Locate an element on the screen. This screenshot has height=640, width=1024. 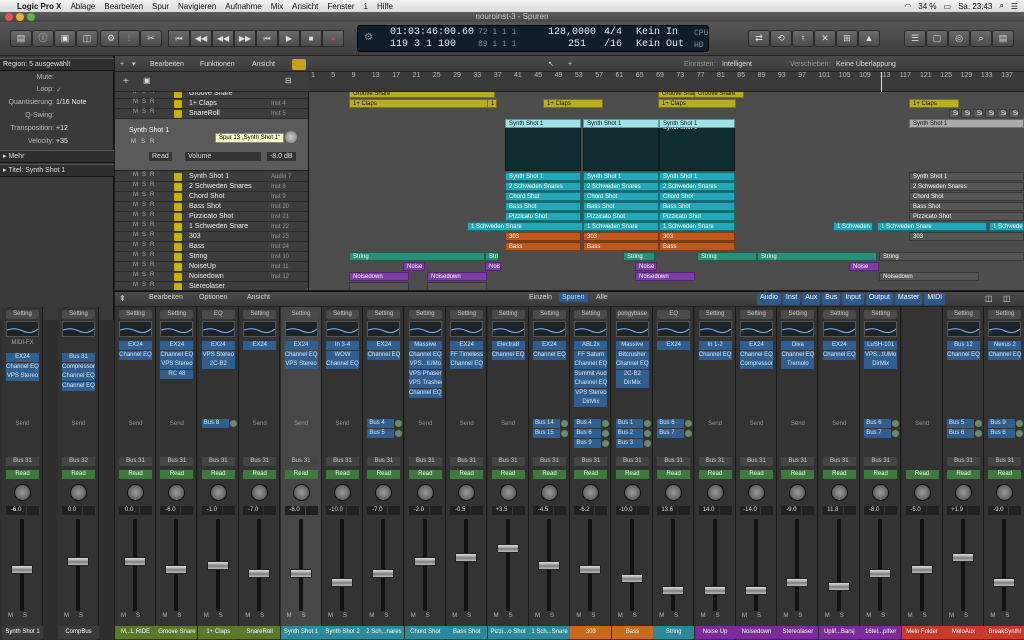
stop-icon: ■ is located at coordinates (311, 38).